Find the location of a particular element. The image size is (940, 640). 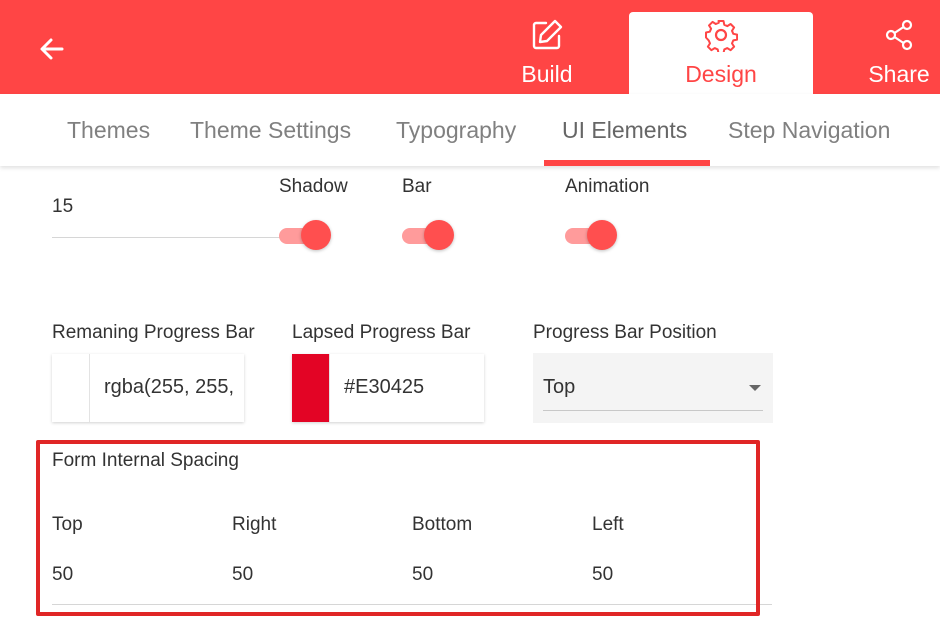

progress-bar-position-label: Progress Bar Position is located at coordinates (625, 332).